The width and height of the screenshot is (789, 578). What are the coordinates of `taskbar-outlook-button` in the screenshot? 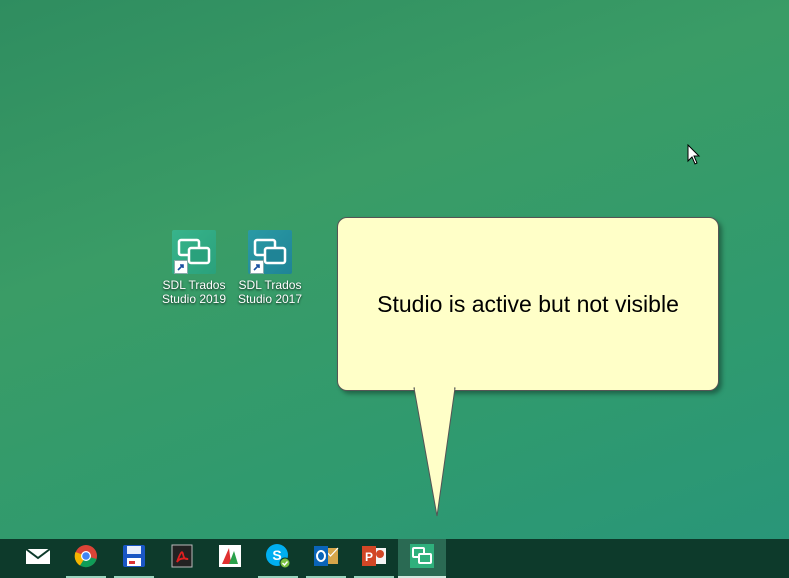 It's located at (326, 558).